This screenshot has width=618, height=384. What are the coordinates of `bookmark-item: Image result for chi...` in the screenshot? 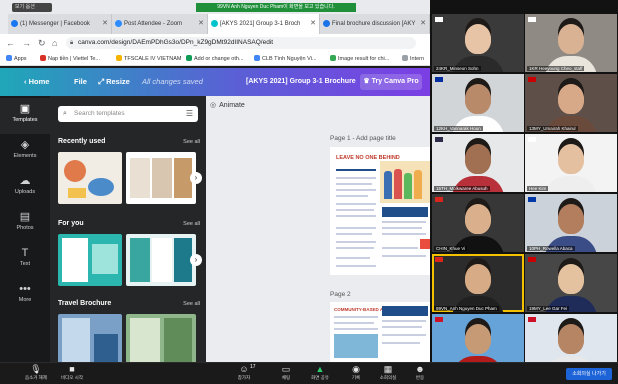 It's located at (359, 59).